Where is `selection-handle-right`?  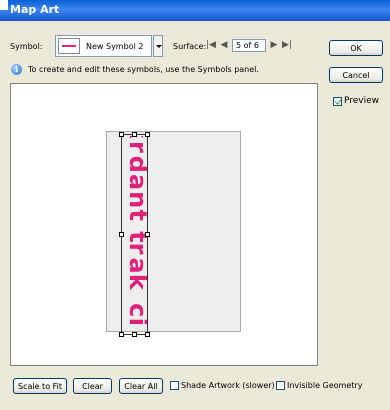 selection-handle-right is located at coordinates (147, 234).